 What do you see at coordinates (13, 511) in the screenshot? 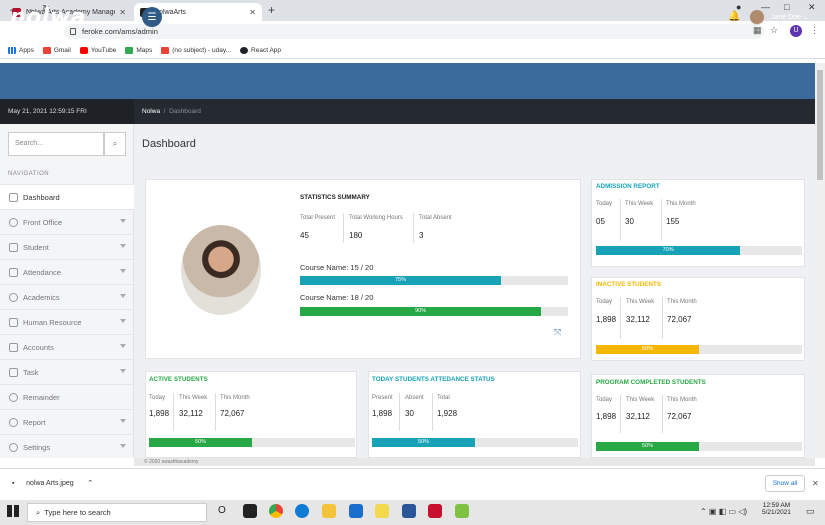
I see `windows-start-icon` at bounding box center [13, 511].